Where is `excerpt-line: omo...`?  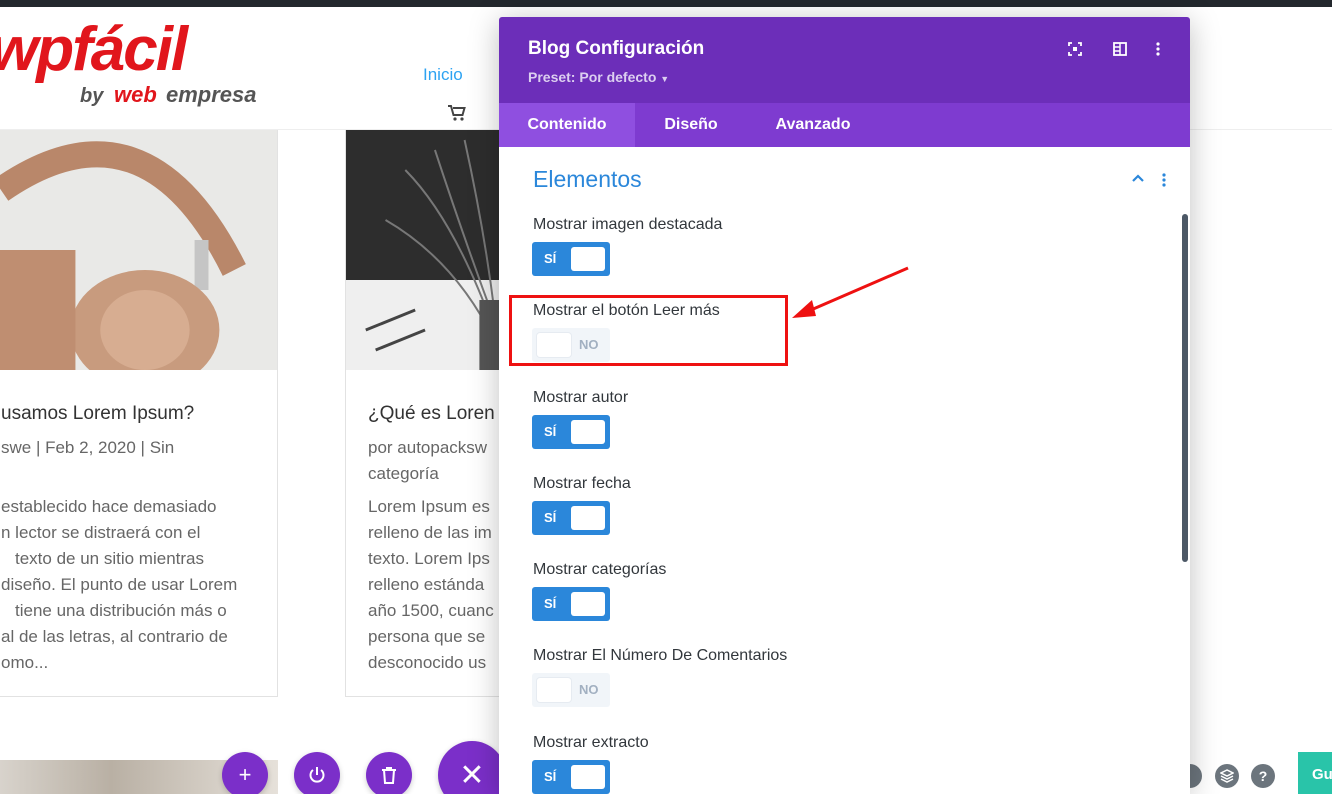
excerpt-line: omo... is located at coordinates (25, 662).